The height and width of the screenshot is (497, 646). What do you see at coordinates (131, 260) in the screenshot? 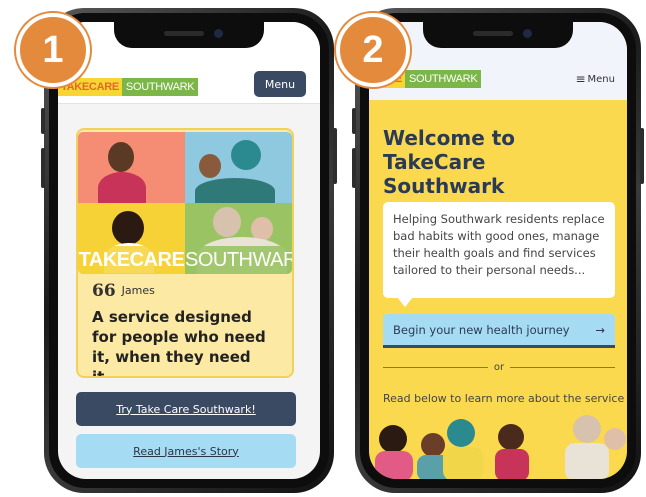
I see `banner-take-text: TAKECARE` at bounding box center [131, 260].